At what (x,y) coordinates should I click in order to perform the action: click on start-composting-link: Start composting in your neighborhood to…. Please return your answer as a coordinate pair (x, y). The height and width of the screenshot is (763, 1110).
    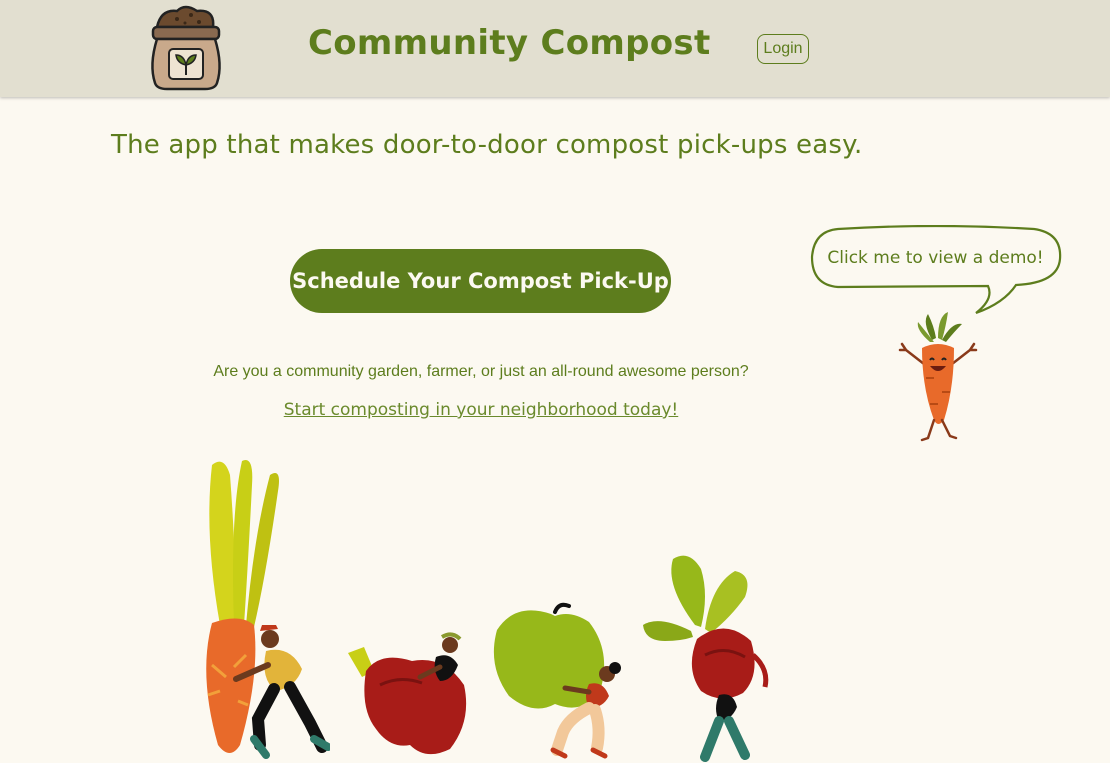
    Looking at the image, I should click on (481, 410).